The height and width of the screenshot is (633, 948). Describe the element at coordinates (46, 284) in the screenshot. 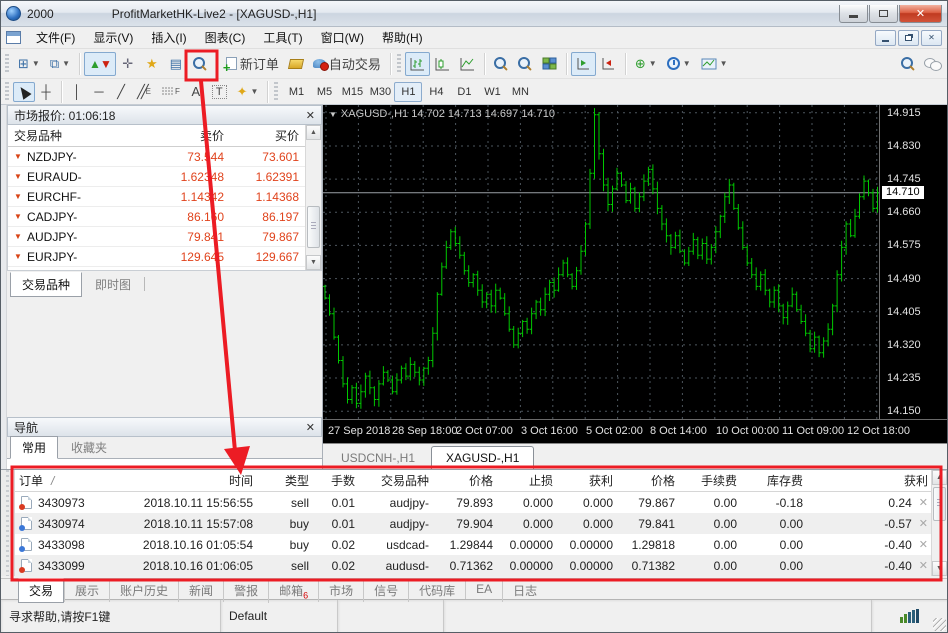

I see `market-watch-tab-1: 交易品种` at that location.